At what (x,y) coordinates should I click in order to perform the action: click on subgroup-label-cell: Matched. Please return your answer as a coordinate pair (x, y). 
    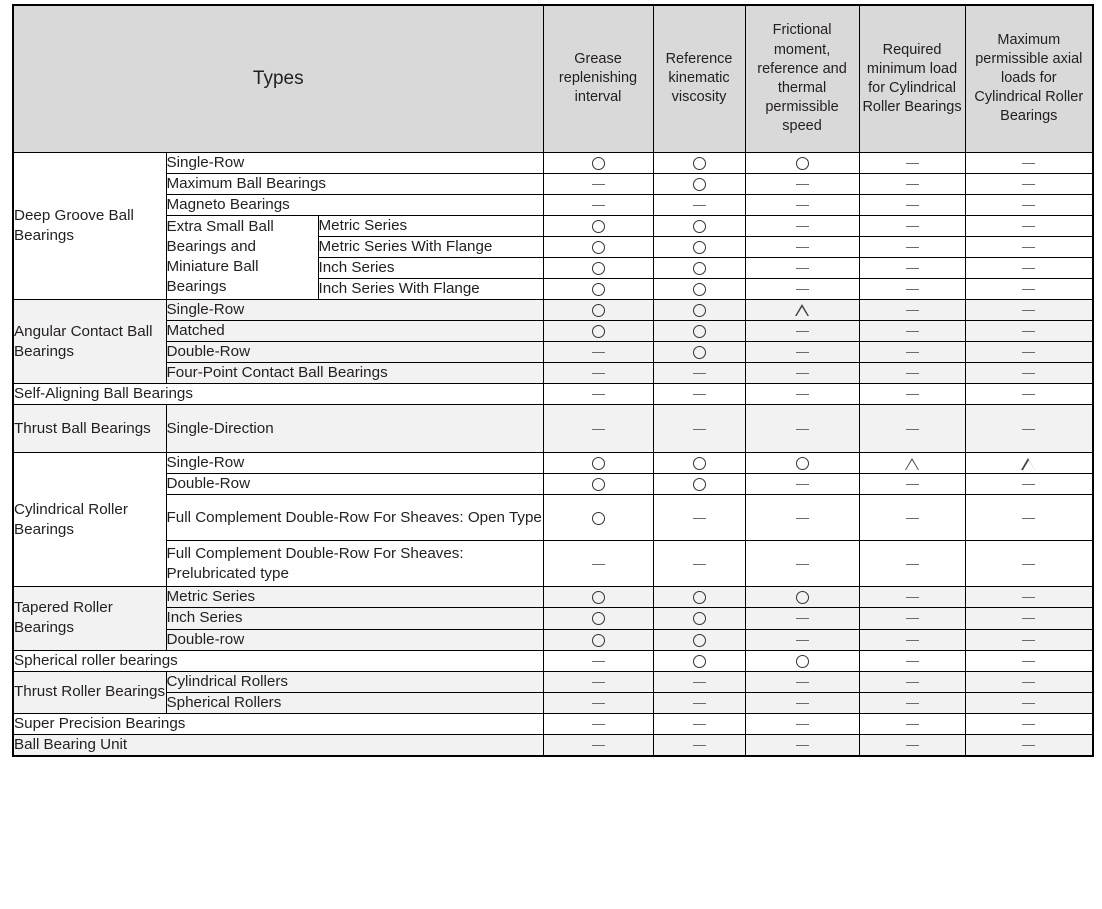
    Looking at the image, I should click on (354, 331).